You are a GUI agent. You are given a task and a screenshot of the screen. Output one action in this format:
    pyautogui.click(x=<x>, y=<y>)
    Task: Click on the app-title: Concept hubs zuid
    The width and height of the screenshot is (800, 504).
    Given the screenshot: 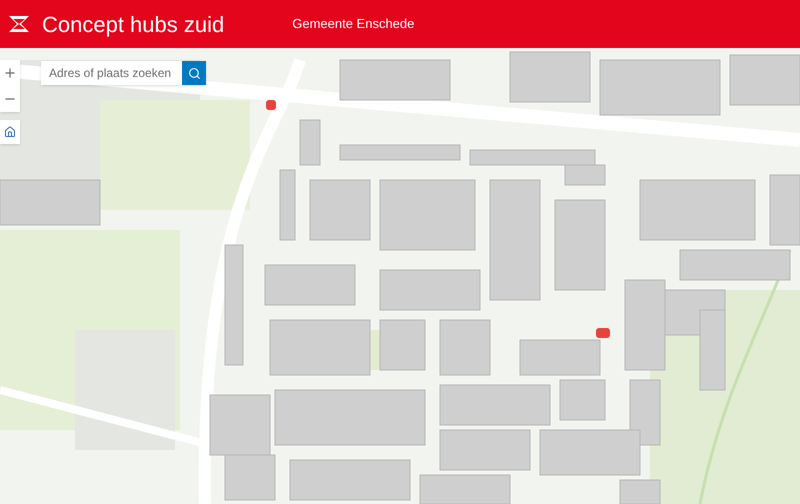 What is the action you would take?
    pyautogui.click(x=133, y=24)
    